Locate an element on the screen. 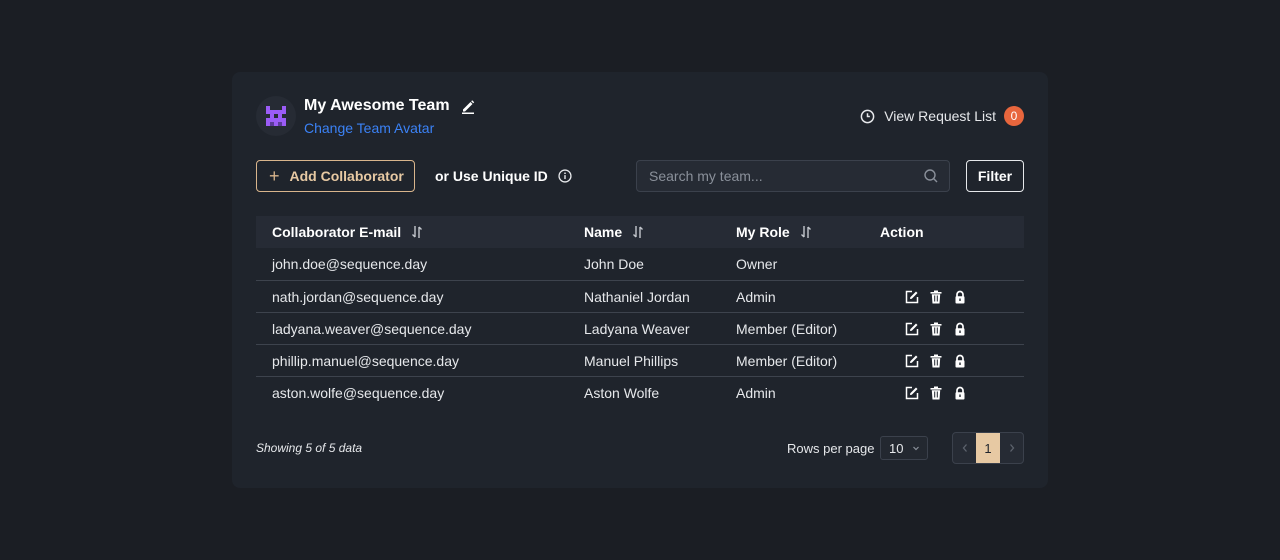  plus-icon: + is located at coordinates (274, 176).